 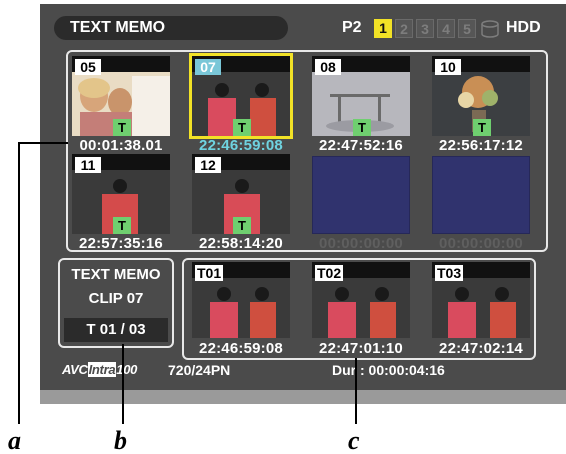 I want to click on card-slot-2: 2, so click(x=404, y=28).